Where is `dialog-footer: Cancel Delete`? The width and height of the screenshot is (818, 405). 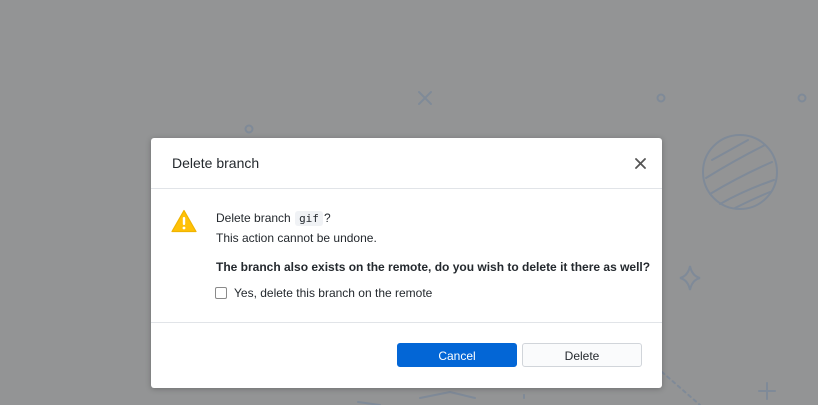 dialog-footer: Cancel Delete is located at coordinates (406, 355).